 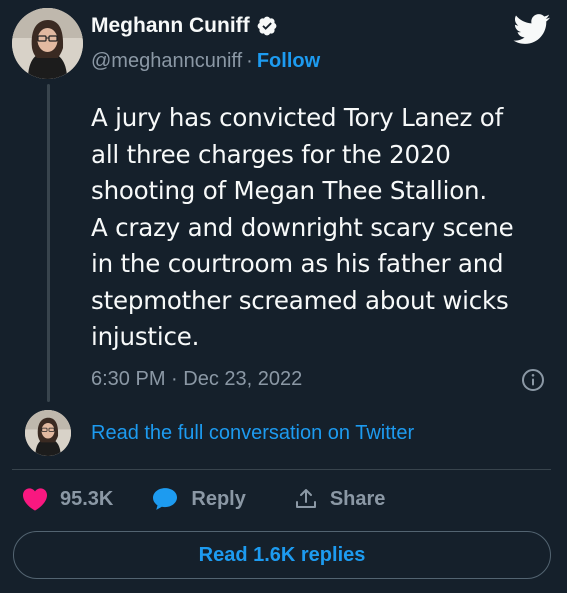 I want to click on tweet-line: injustice., so click(x=145, y=336).